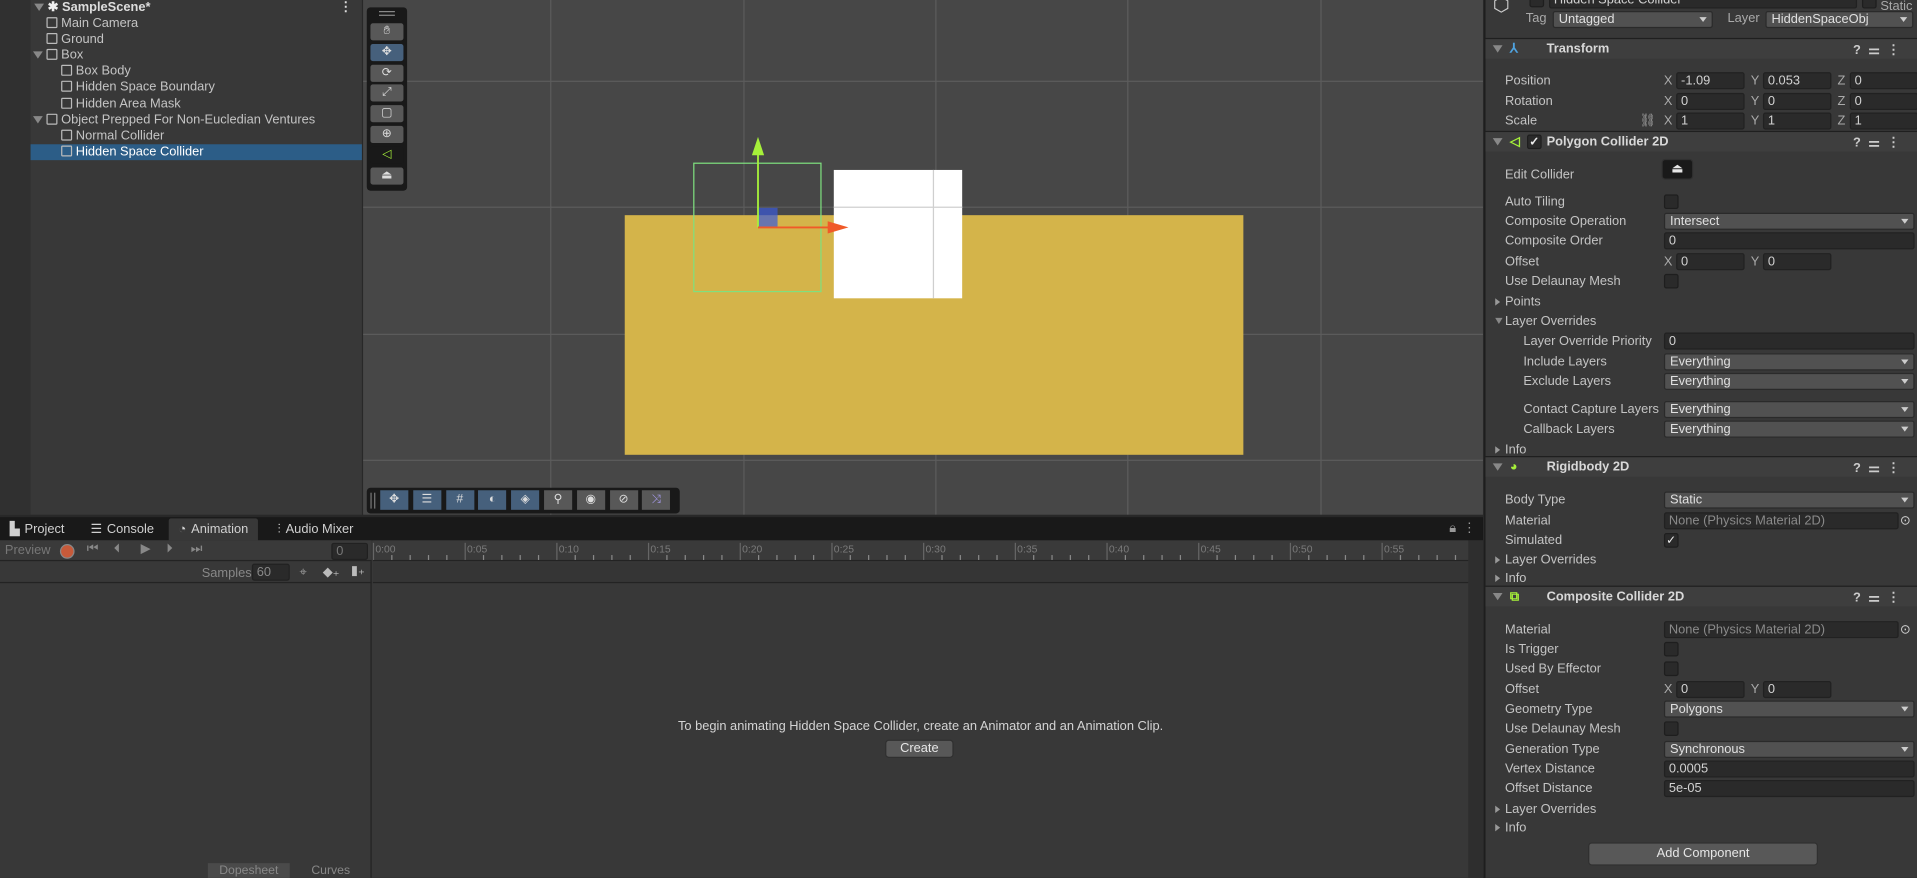  What do you see at coordinates (1883, 101) in the screenshot?
I see `rotation-z-field: 0` at bounding box center [1883, 101].